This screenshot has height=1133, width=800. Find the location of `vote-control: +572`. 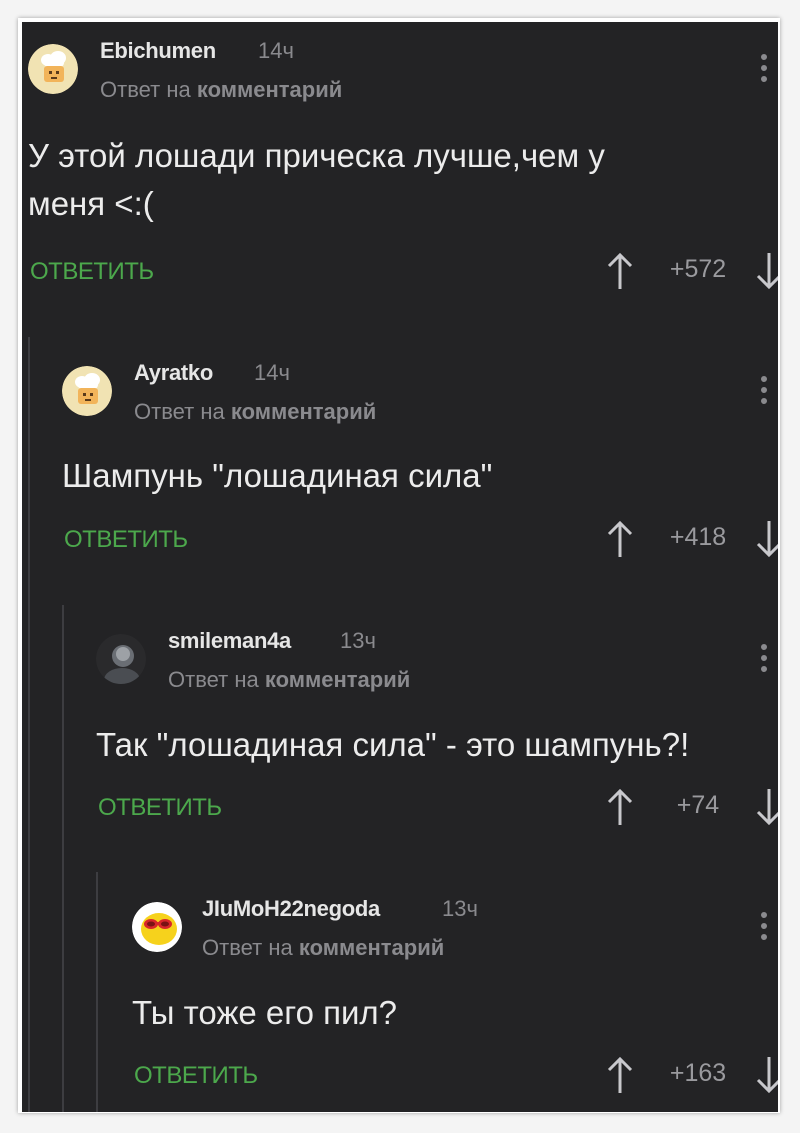

vote-control: +572 is located at coordinates (692, 271).